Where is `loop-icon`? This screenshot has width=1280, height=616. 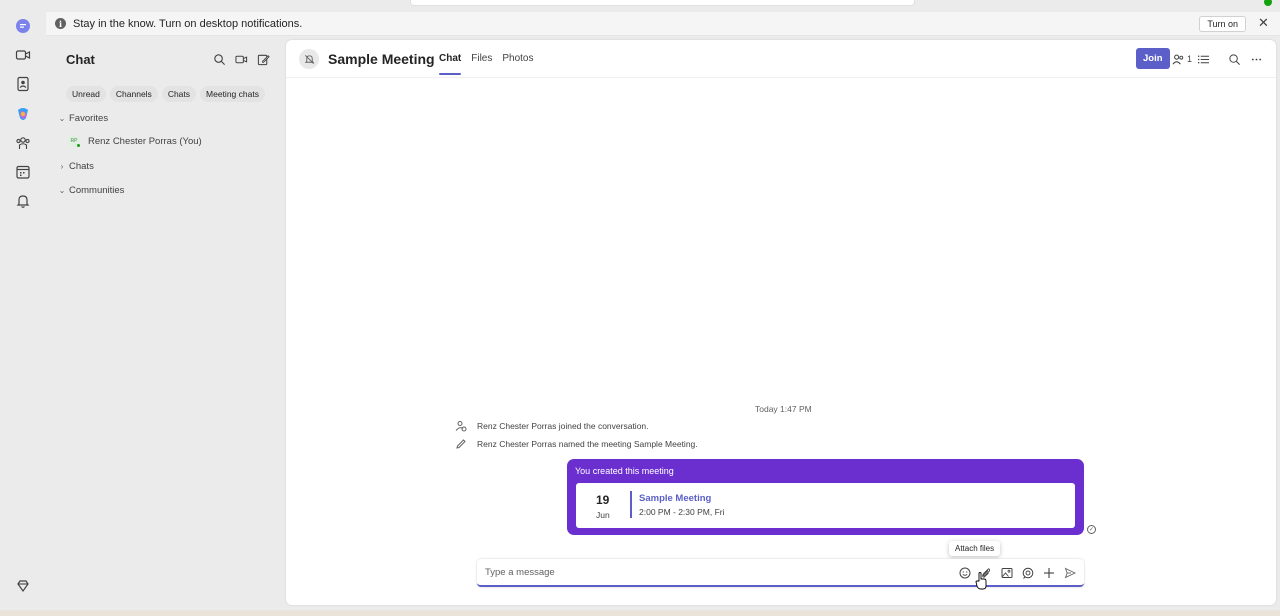 loop-icon is located at coordinates (1027, 572).